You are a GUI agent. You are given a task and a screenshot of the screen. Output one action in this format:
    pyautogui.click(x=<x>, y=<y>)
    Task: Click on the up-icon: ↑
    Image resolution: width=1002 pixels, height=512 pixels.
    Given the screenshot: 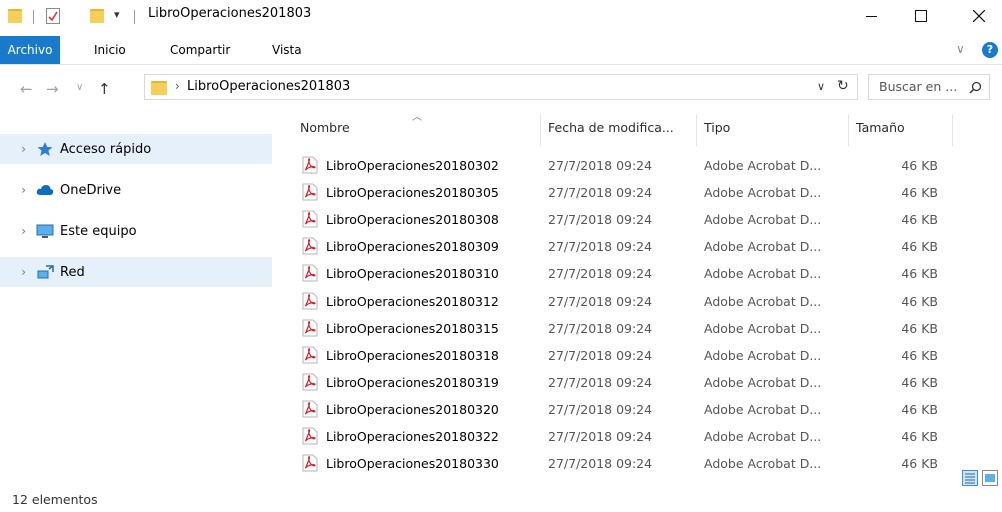 What is the action you would take?
    pyautogui.click(x=104, y=89)
    